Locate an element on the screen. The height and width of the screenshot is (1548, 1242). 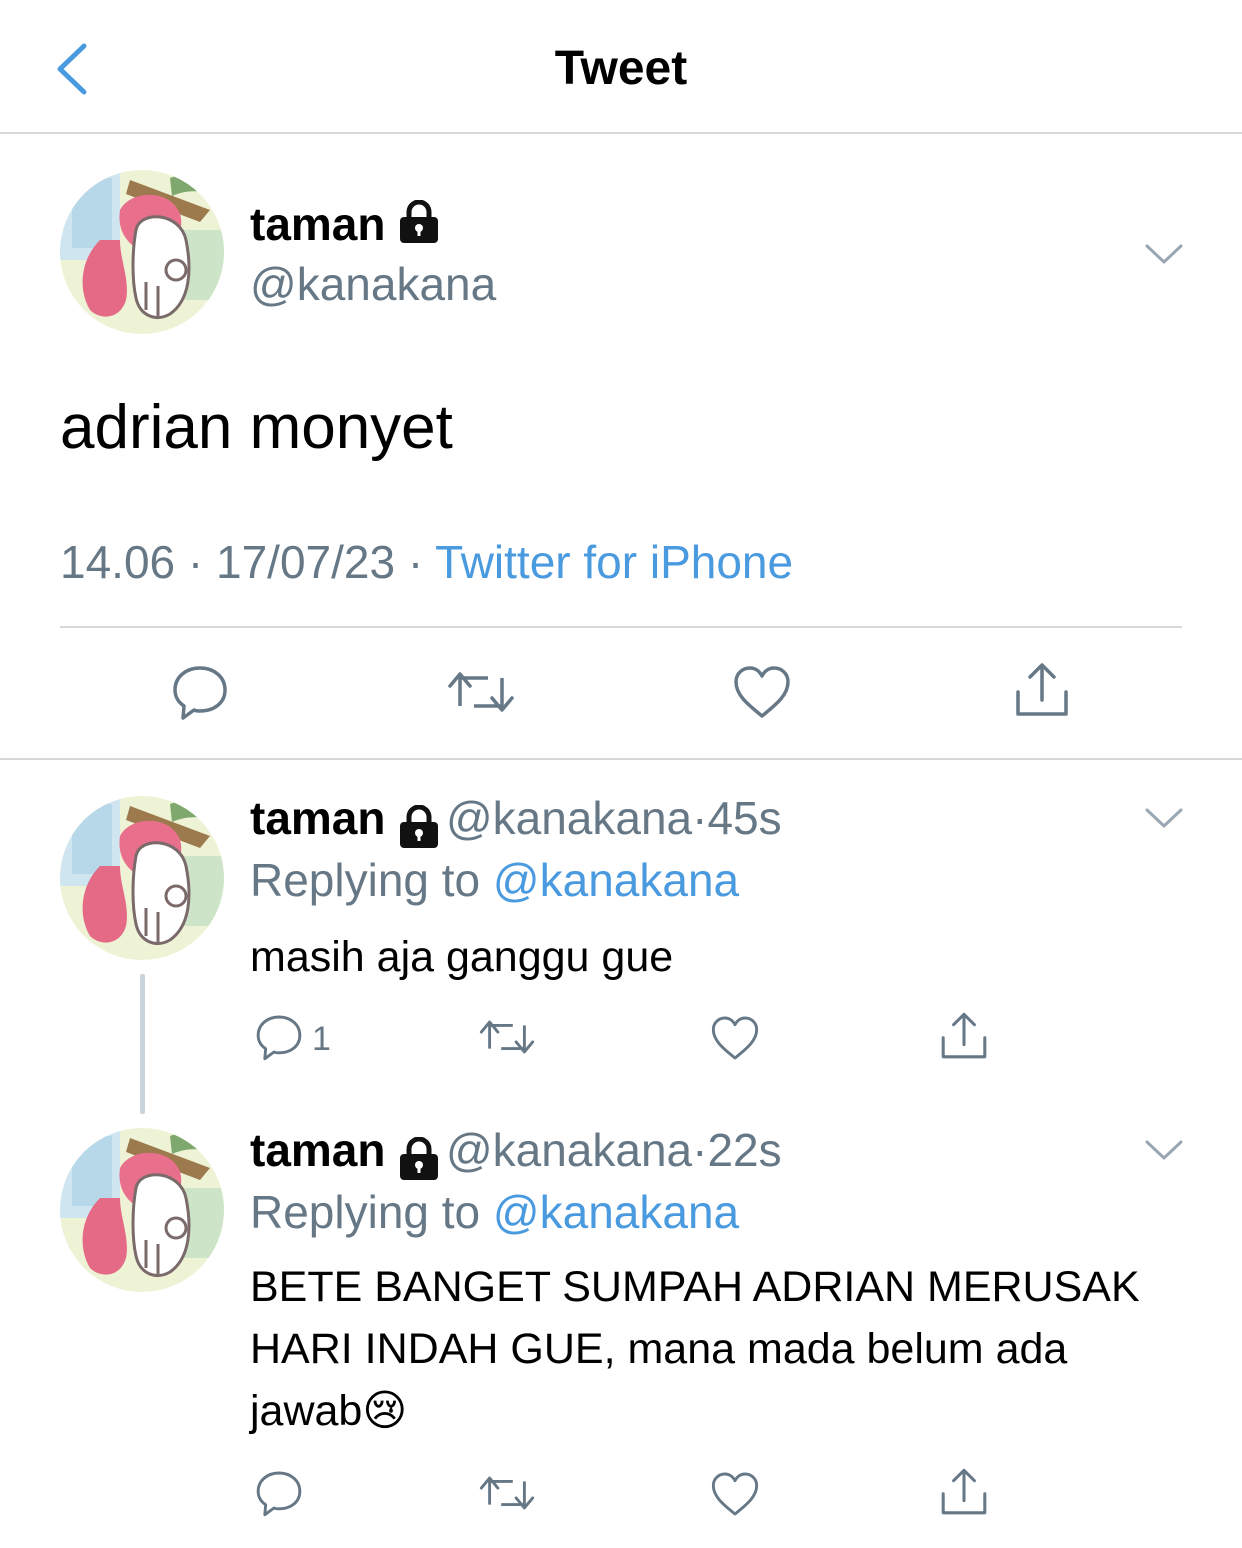
reply-action: 1 is located at coordinates (292, 1039).